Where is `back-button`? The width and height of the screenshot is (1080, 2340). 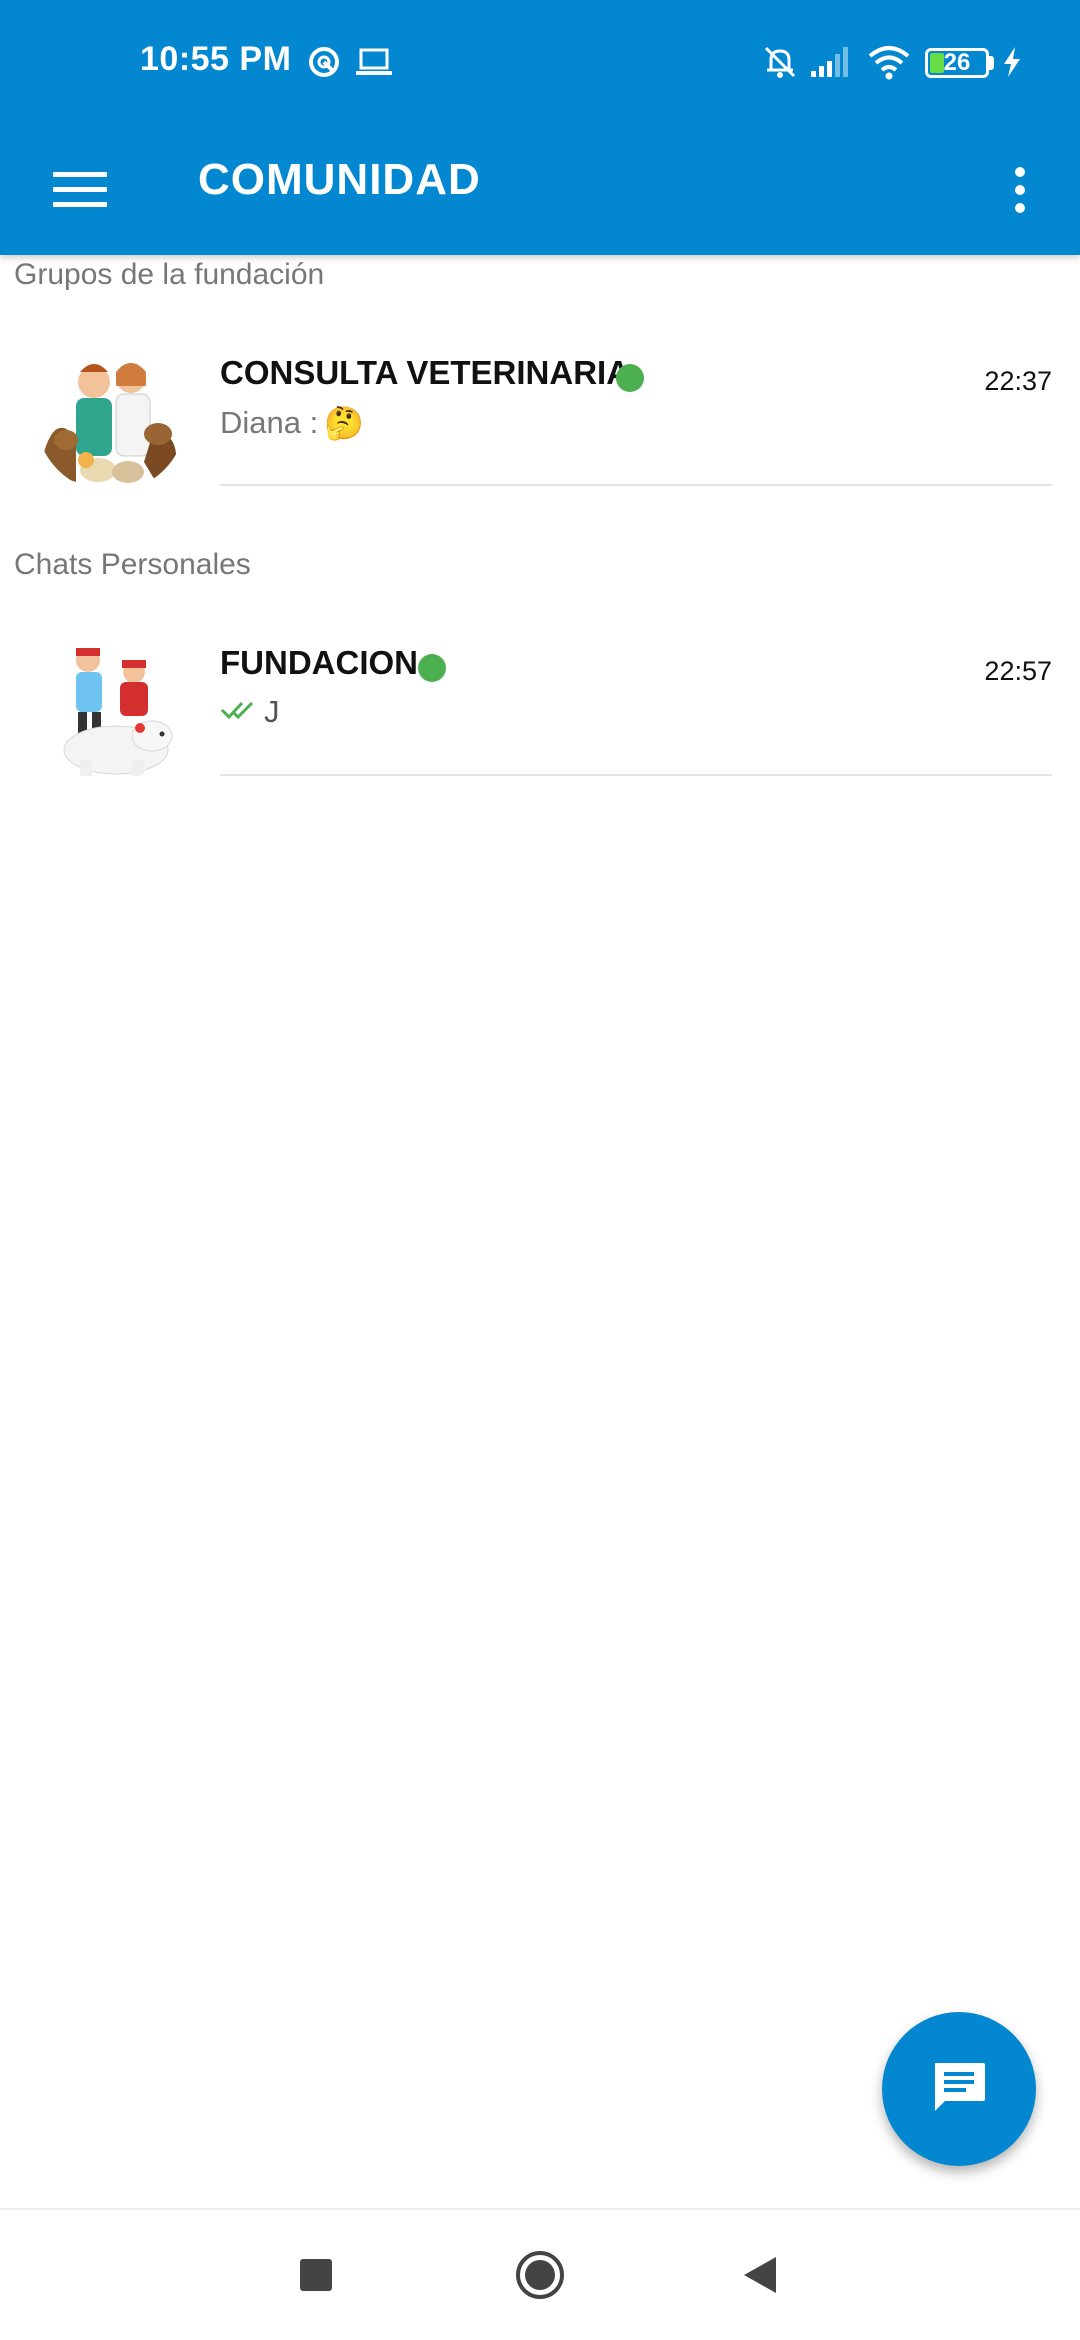 back-button is located at coordinates (760, 2275).